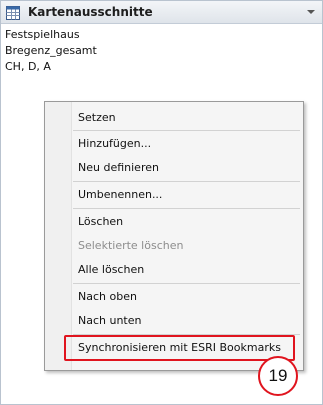 Image resolution: width=323 pixels, height=405 pixels. Describe the element at coordinates (118, 168) in the screenshot. I see `menu-item-neu-definieren: Neu definieren` at that location.